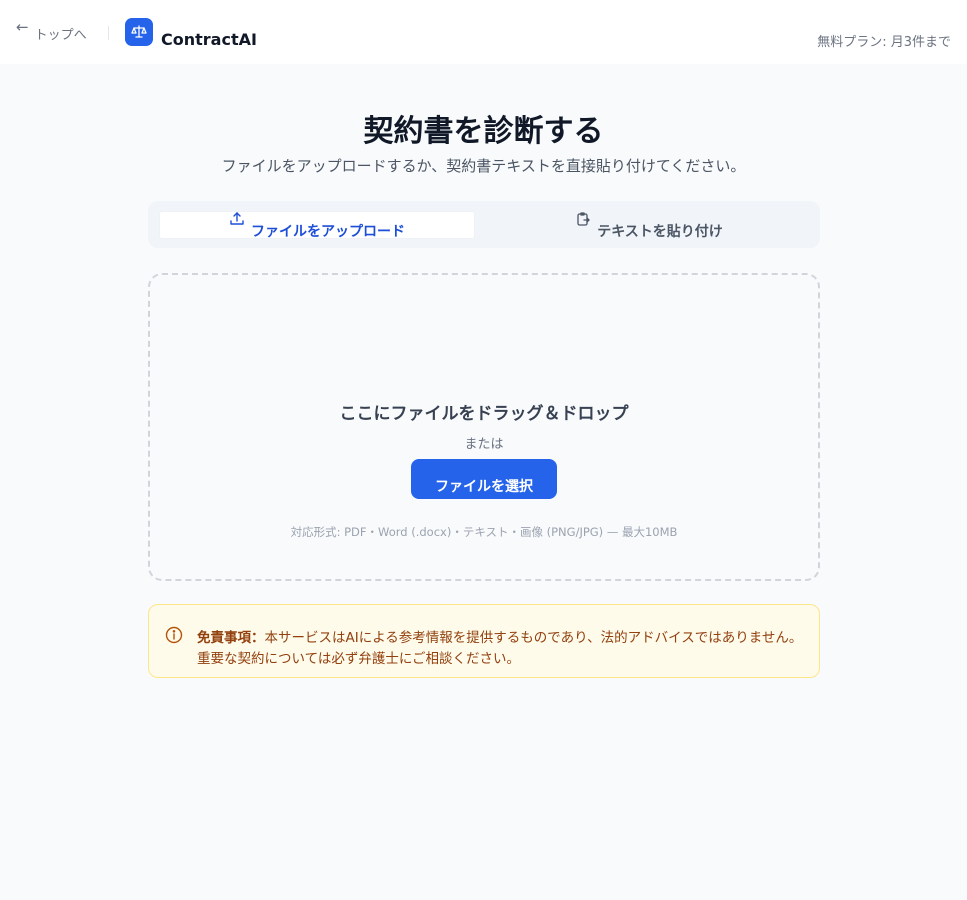 The width and height of the screenshot is (967, 900). I want to click on top-bar: ← トップへ ContractAI 無料プラン: 月3件まで, so click(483, 32).